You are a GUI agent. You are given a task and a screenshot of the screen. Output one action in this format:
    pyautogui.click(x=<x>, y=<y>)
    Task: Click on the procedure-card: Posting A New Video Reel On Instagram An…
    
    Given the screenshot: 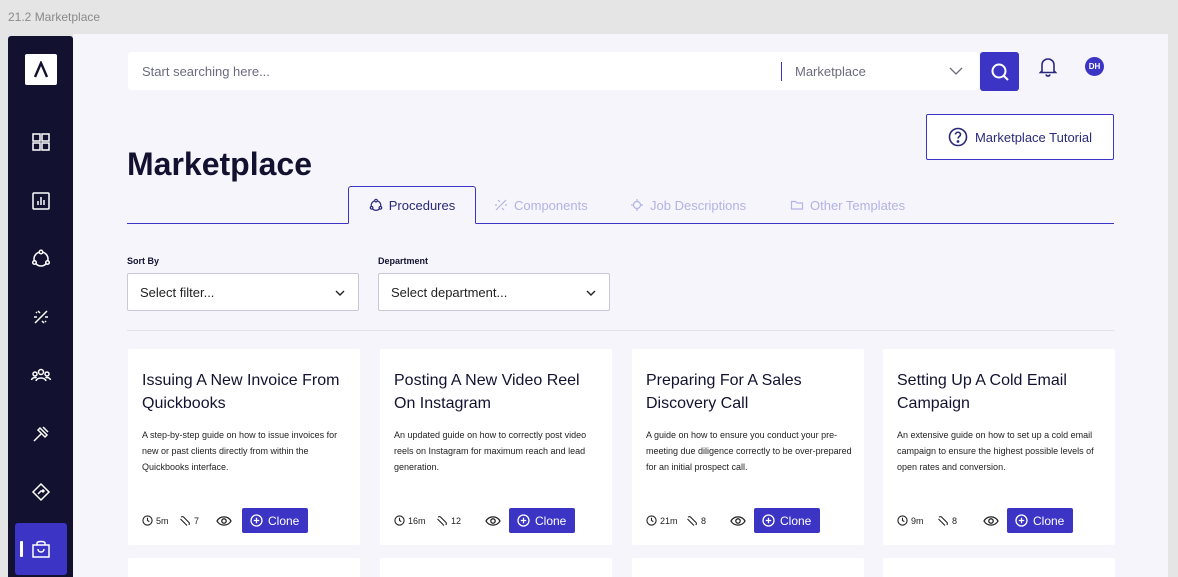 What is the action you would take?
    pyautogui.click(x=496, y=447)
    